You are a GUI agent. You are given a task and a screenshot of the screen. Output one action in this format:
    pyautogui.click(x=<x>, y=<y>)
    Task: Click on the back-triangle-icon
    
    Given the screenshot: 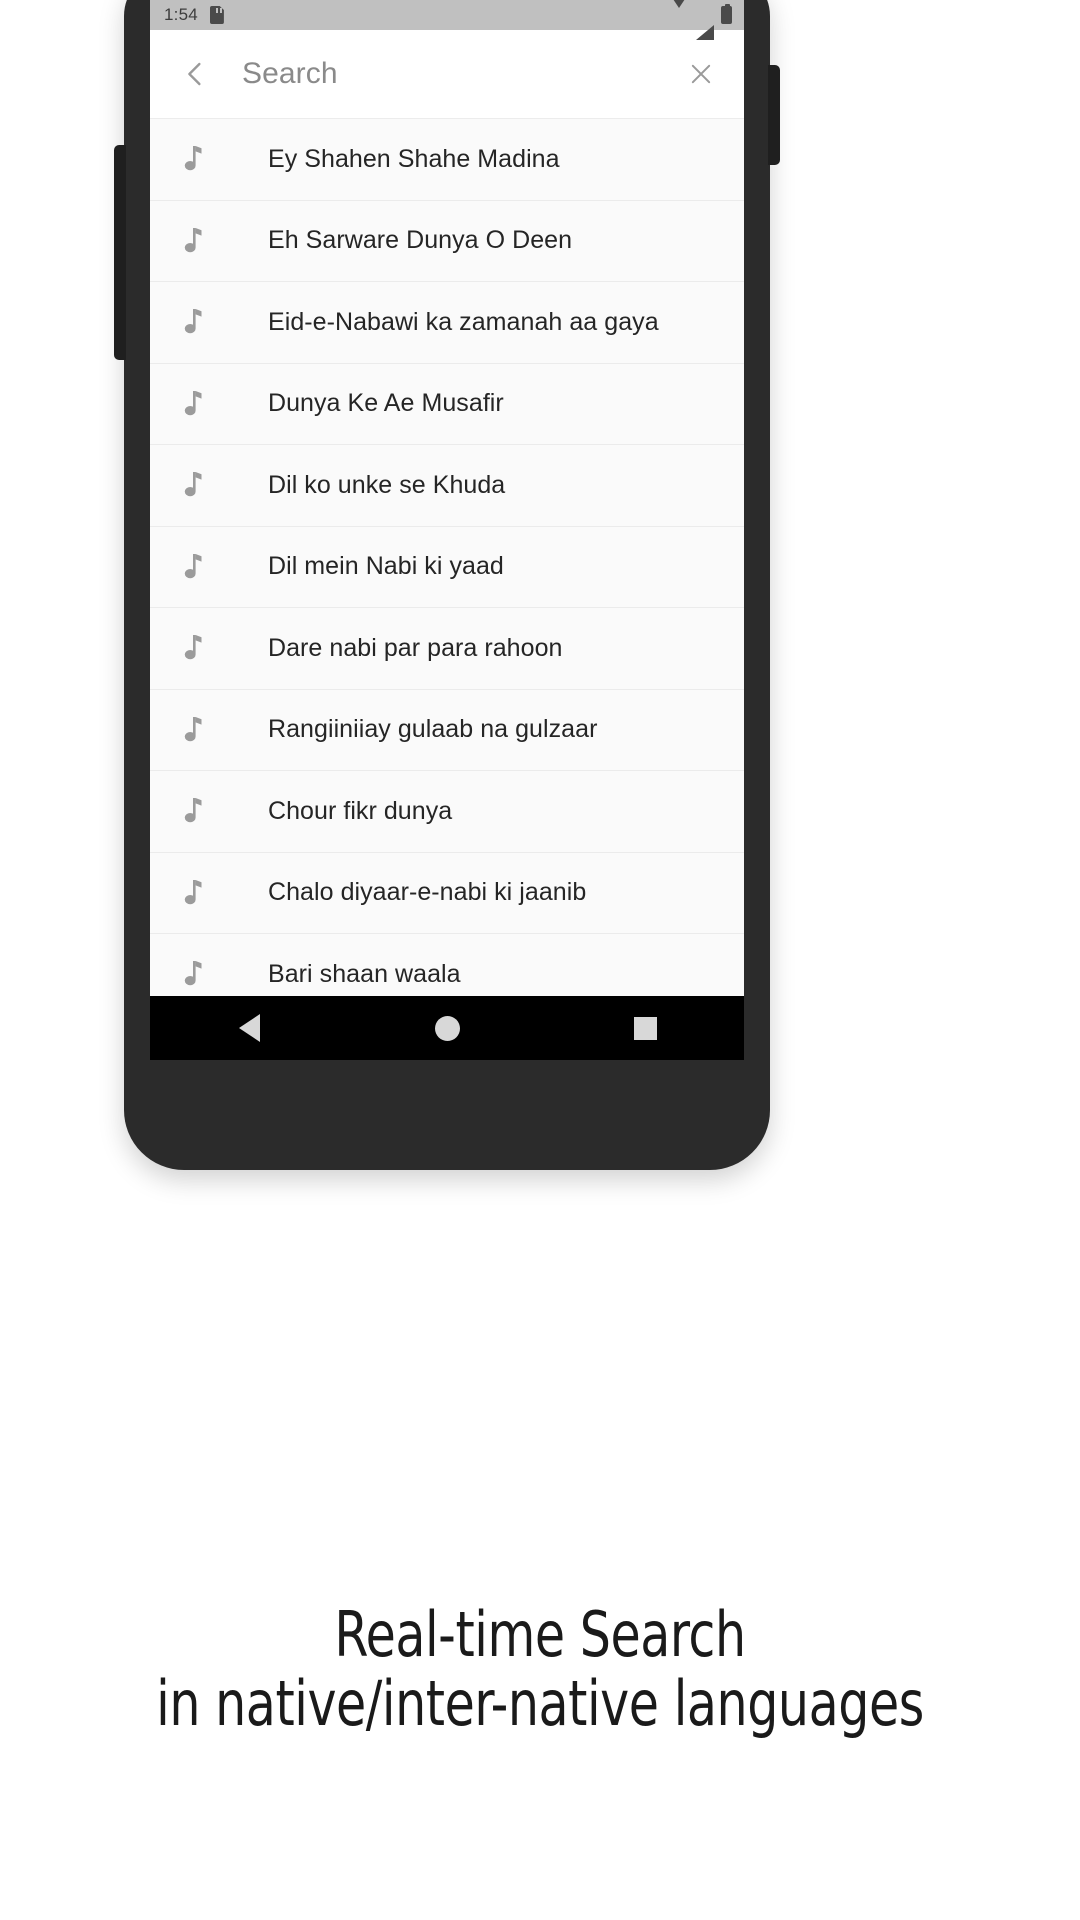 What is the action you would take?
    pyautogui.click(x=249, y=1028)
    